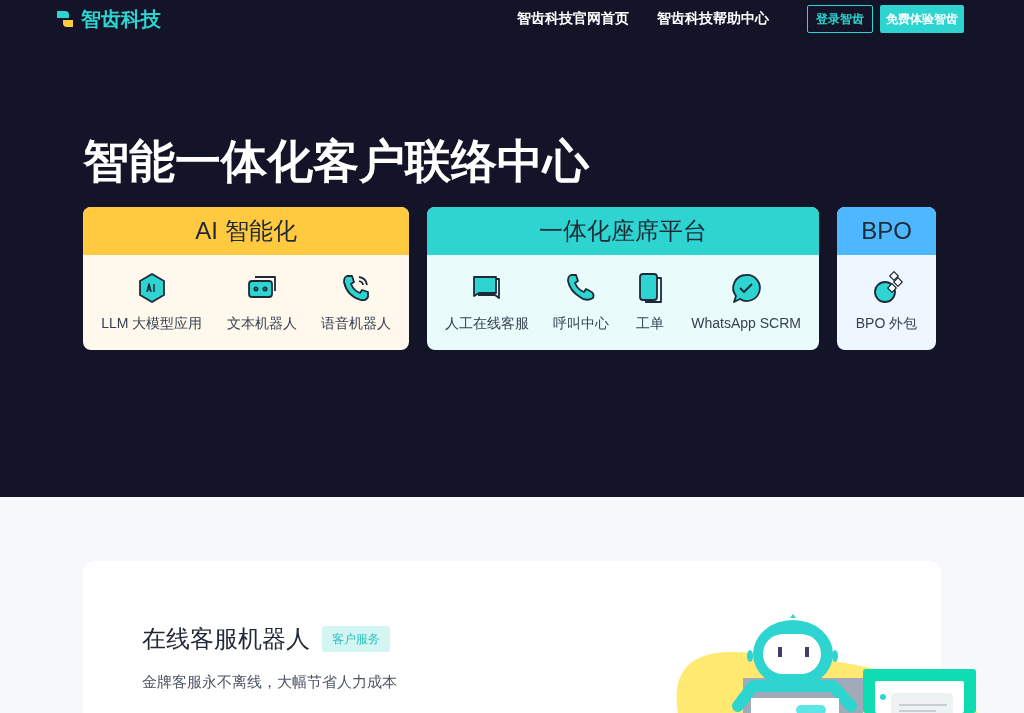 This screenshot has width=1024, height=713. I want to click on product-label: 呼叫中心, so click(581, 323).